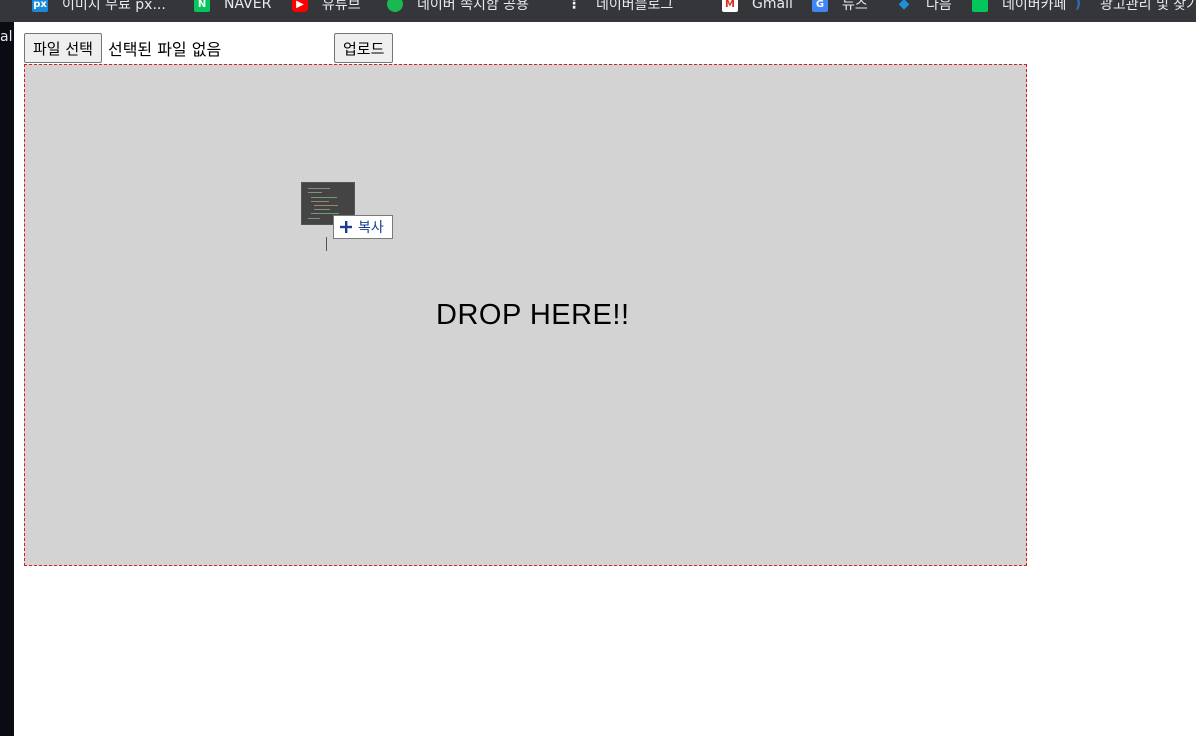  Describe the element at coordinates (635, 6) in the screenshot. I see `bookmark-label: 네이버블로그` at that location.